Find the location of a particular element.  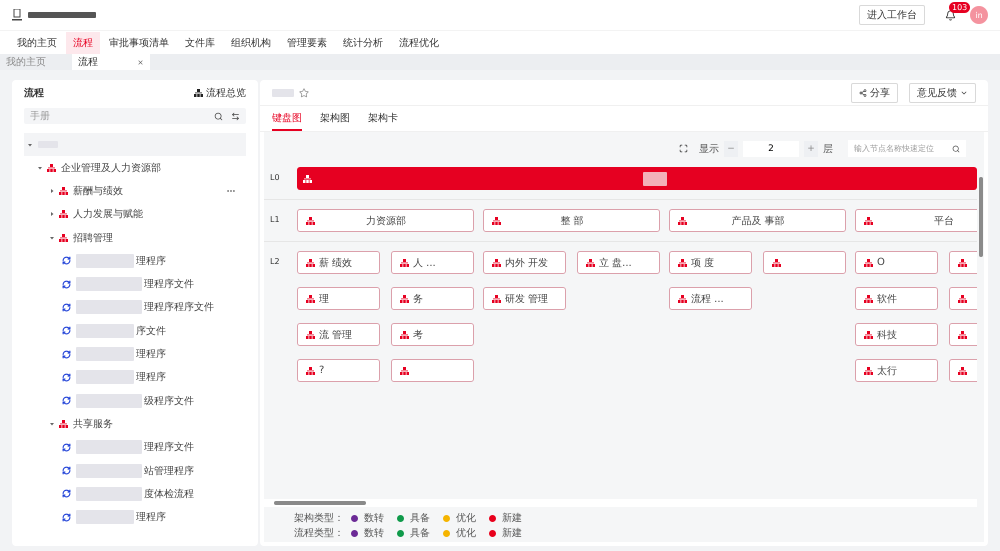

tree-item: 招聘管理 is located at coordinates (93, 237).